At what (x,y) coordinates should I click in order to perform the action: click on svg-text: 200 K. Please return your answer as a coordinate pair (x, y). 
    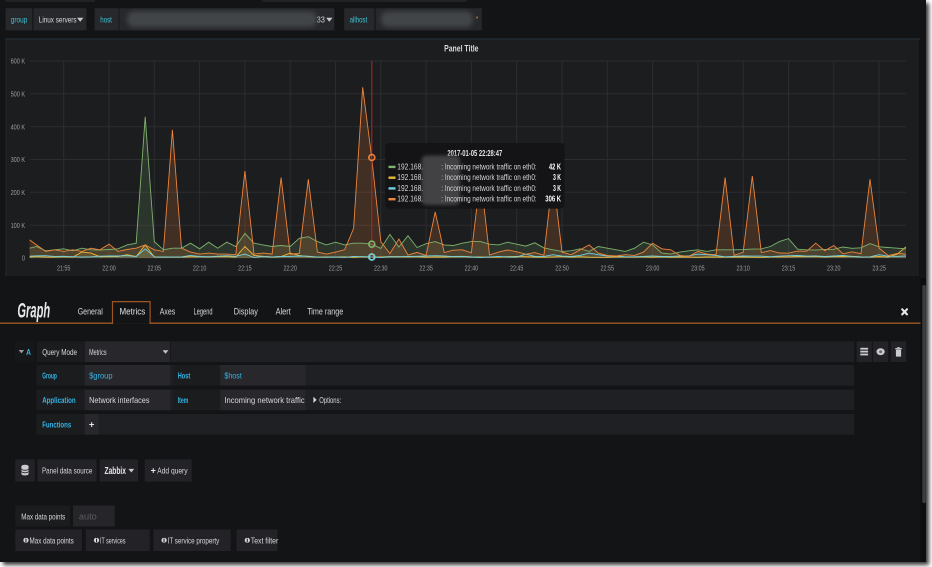
    Looking at the image, I should click on (18, 192).